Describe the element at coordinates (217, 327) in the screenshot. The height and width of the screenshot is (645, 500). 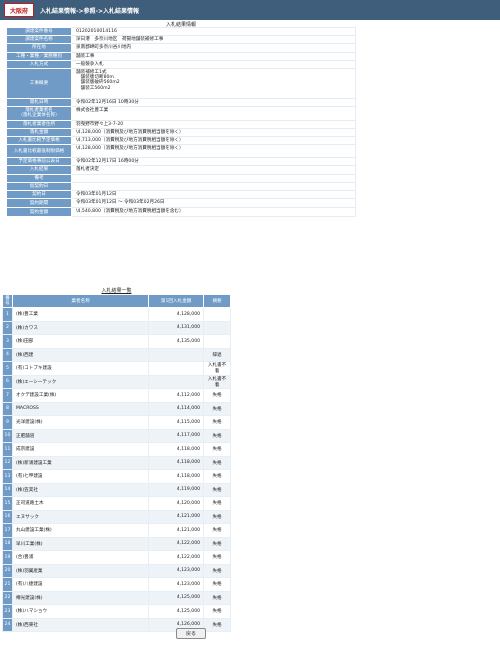
I see `bid-remark` at that location.